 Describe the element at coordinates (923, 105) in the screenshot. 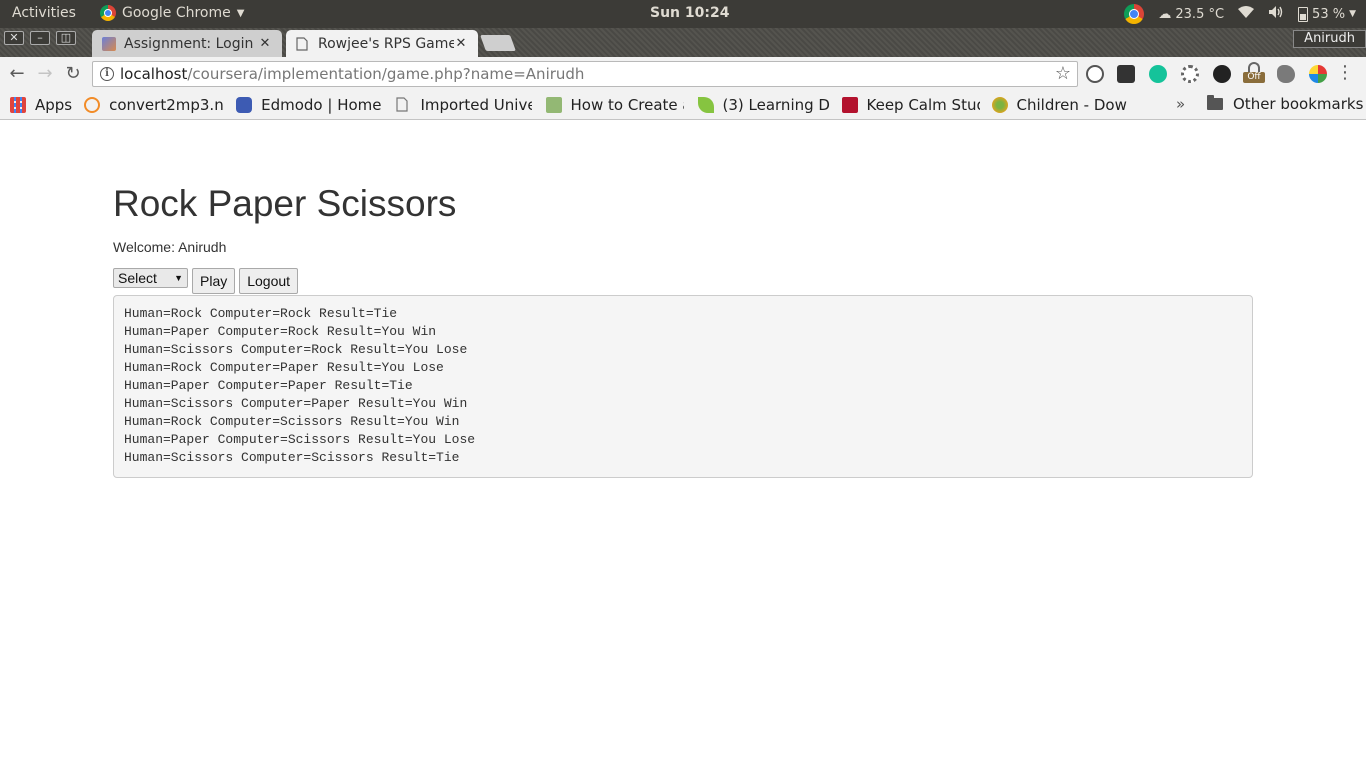

I see `bookmark-label: Keep Calm Studi` at that location.